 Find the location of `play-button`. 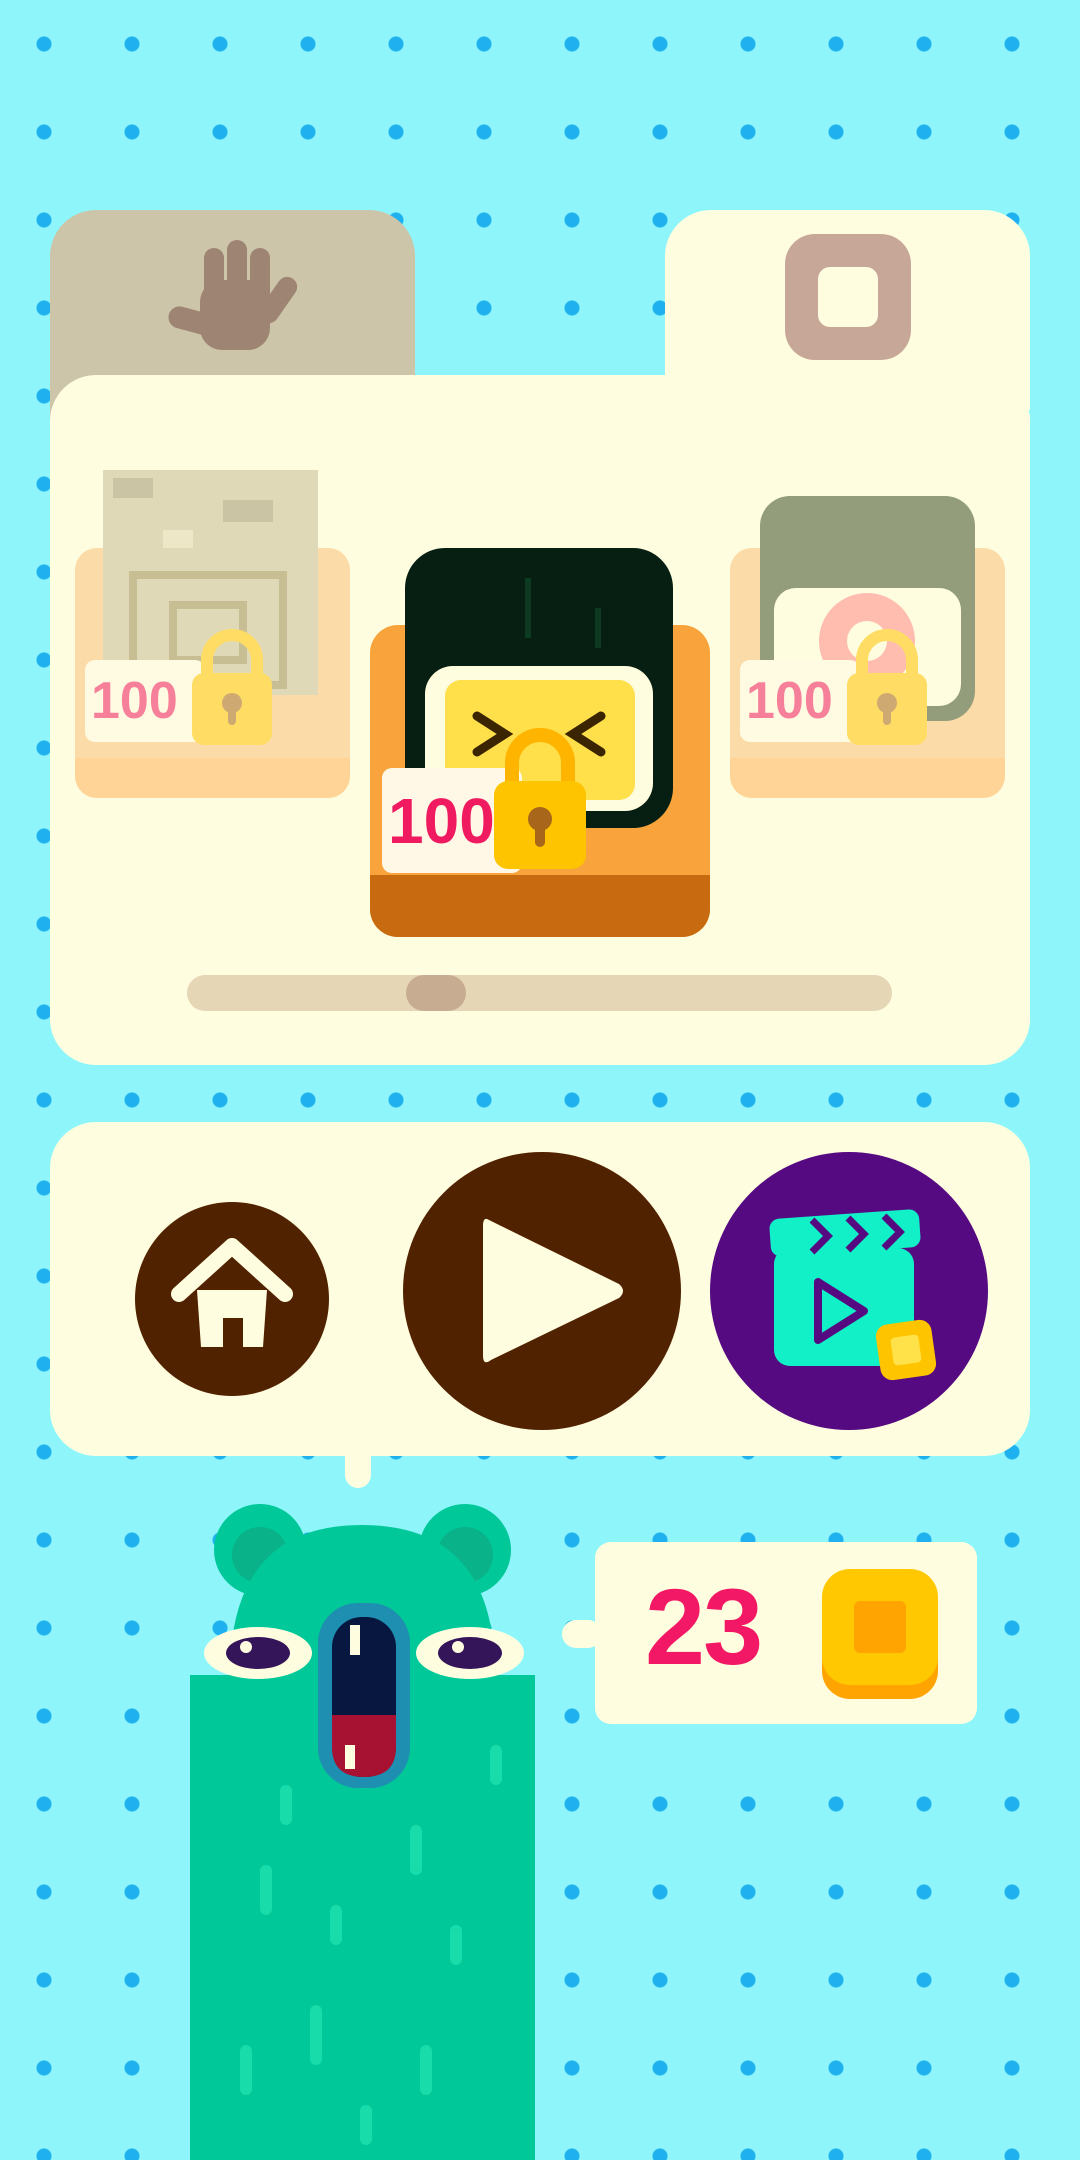

play-button is located at coordinates (542, 1291).